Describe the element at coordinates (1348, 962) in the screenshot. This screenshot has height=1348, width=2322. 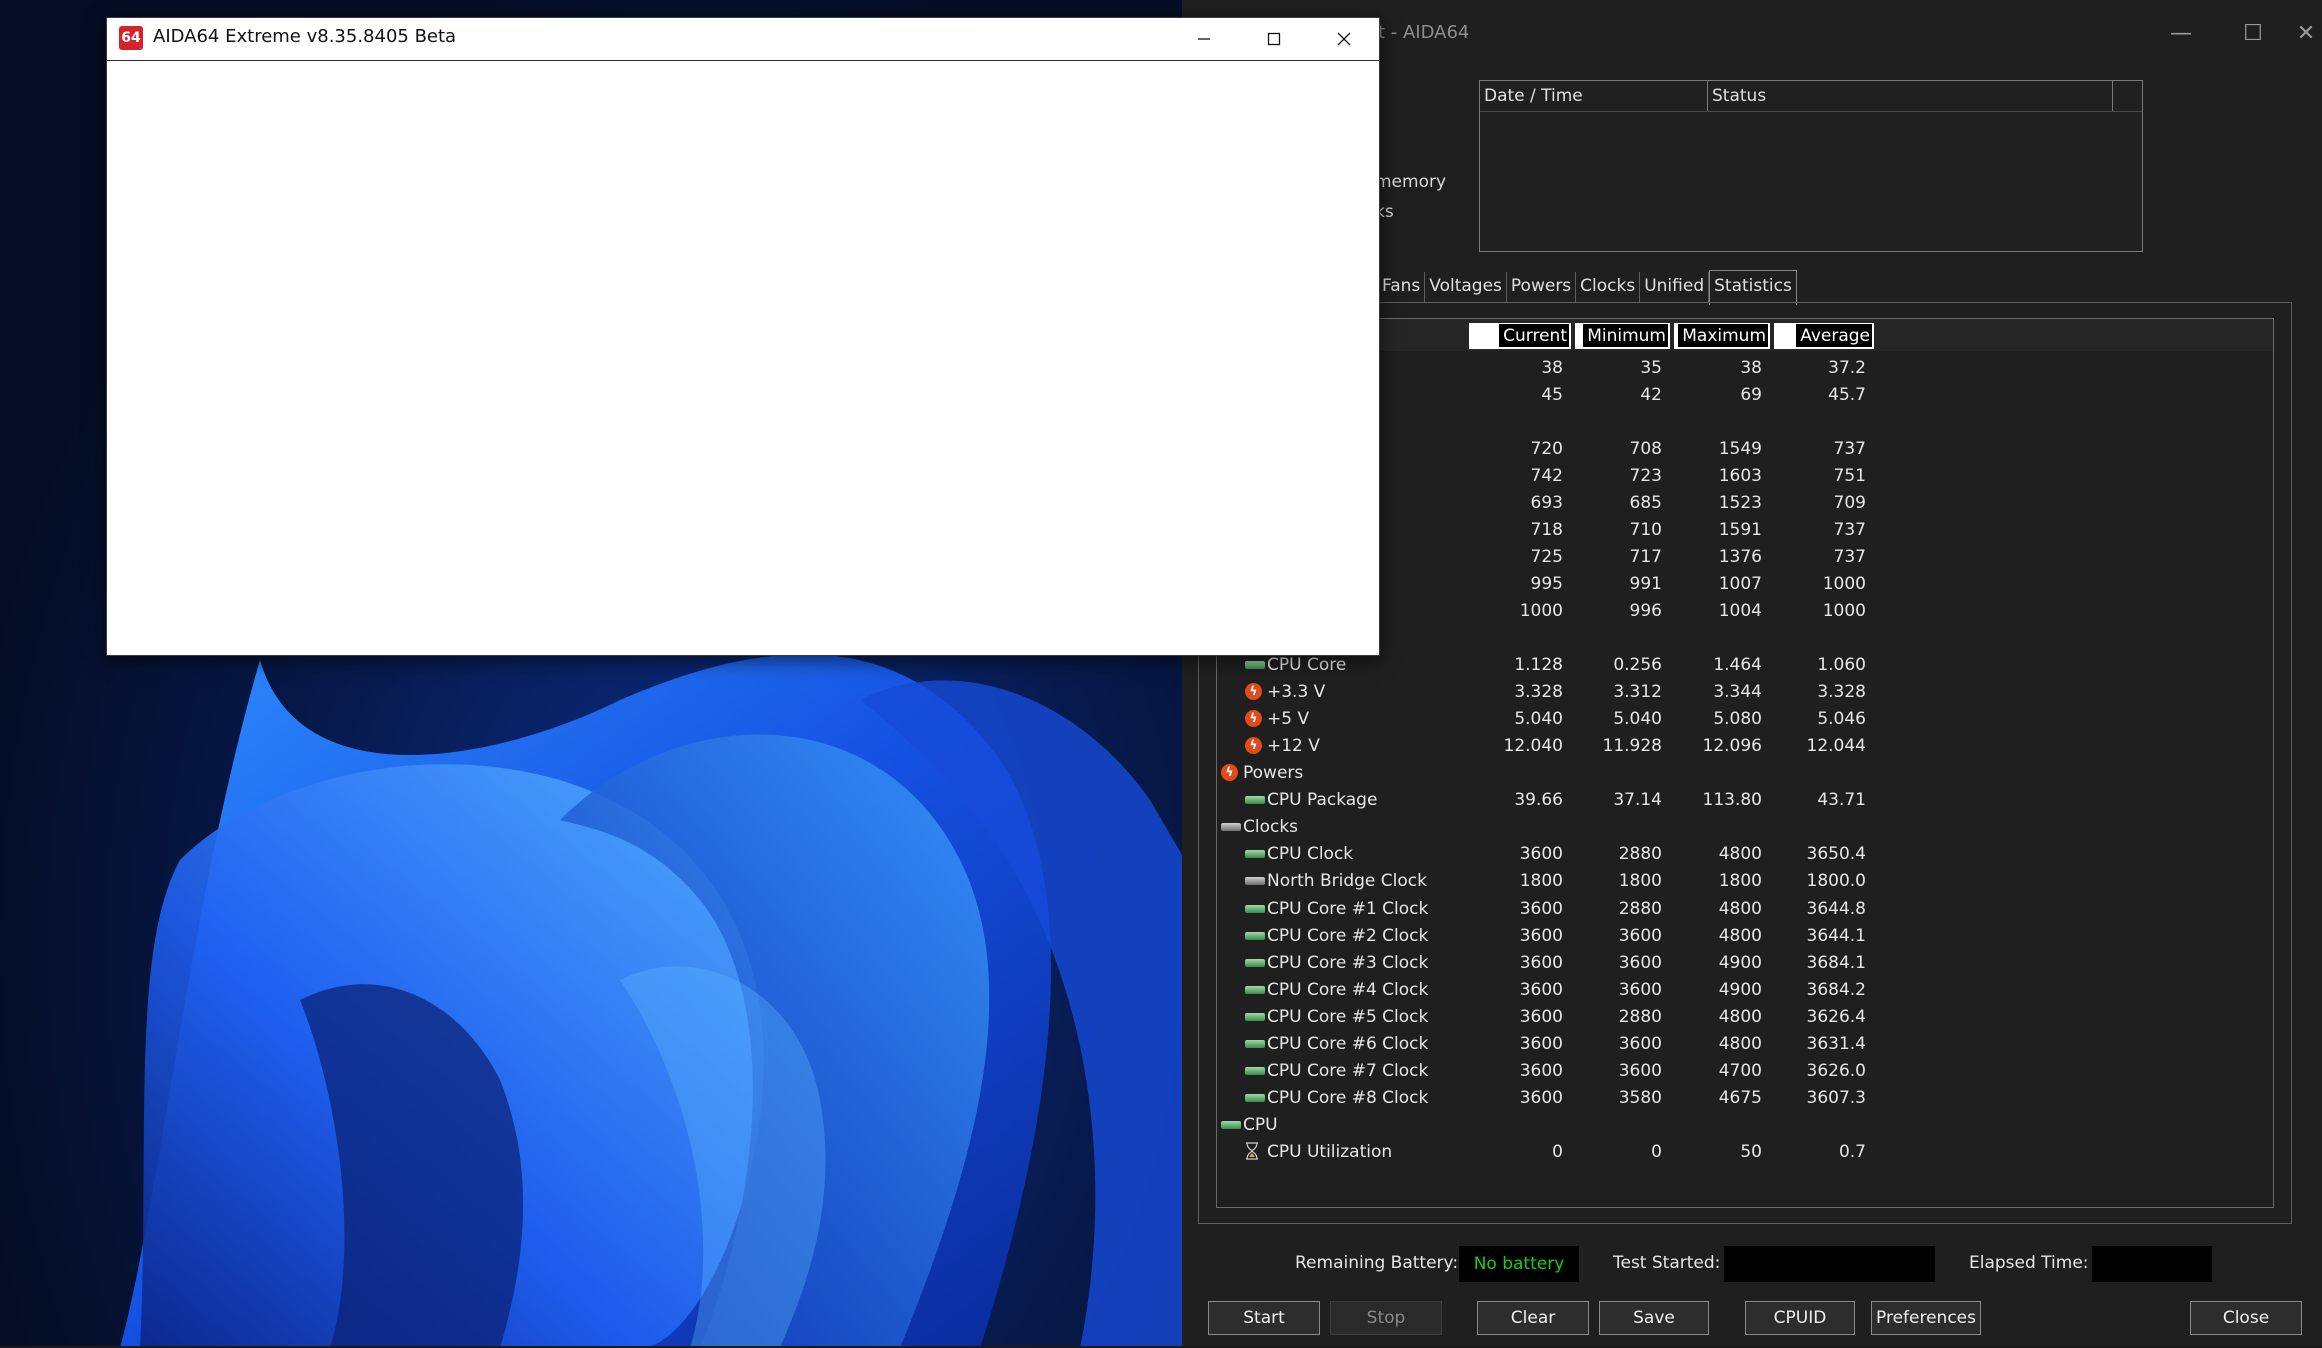
I see `statistics-row-label: CPU Core #3 Clock` at that location.